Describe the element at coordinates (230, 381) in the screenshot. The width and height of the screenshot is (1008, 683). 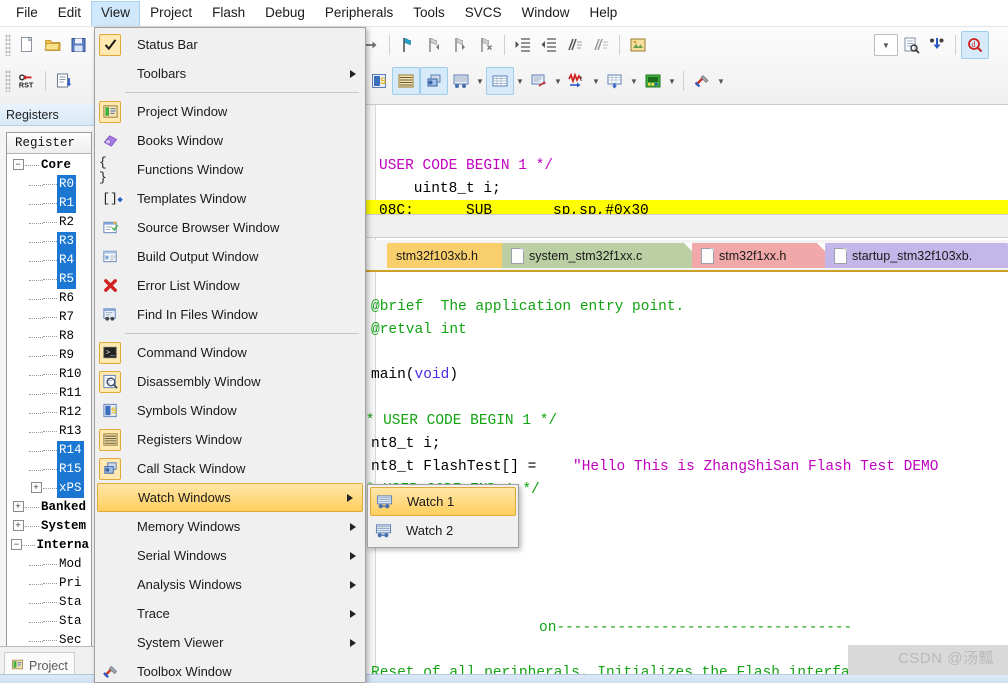
I see `menu-item-disassembly-window: Disassembly Window` at that location.